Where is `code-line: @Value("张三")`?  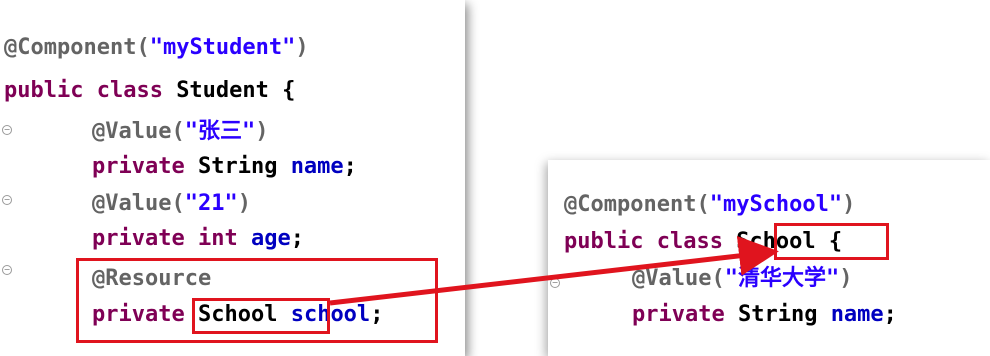
code-line: @Value("张三") is located at coordinates (180, 132).